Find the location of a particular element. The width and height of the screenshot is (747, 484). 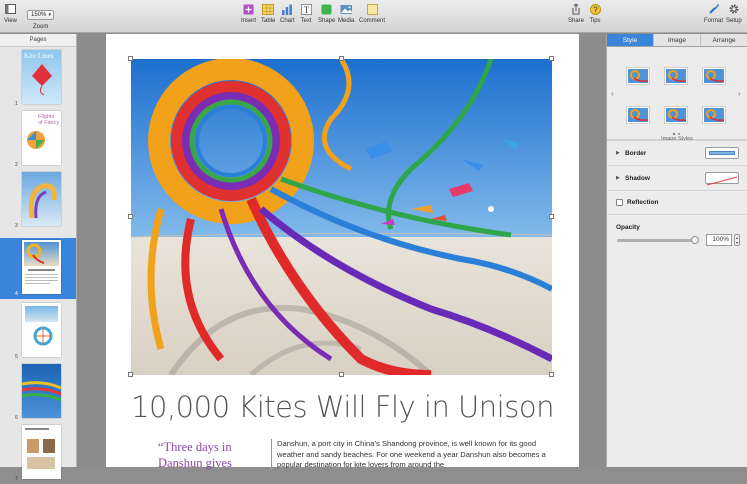

image-styles-panel: ‹ › Image Styles is located at coordinates (677, 94).